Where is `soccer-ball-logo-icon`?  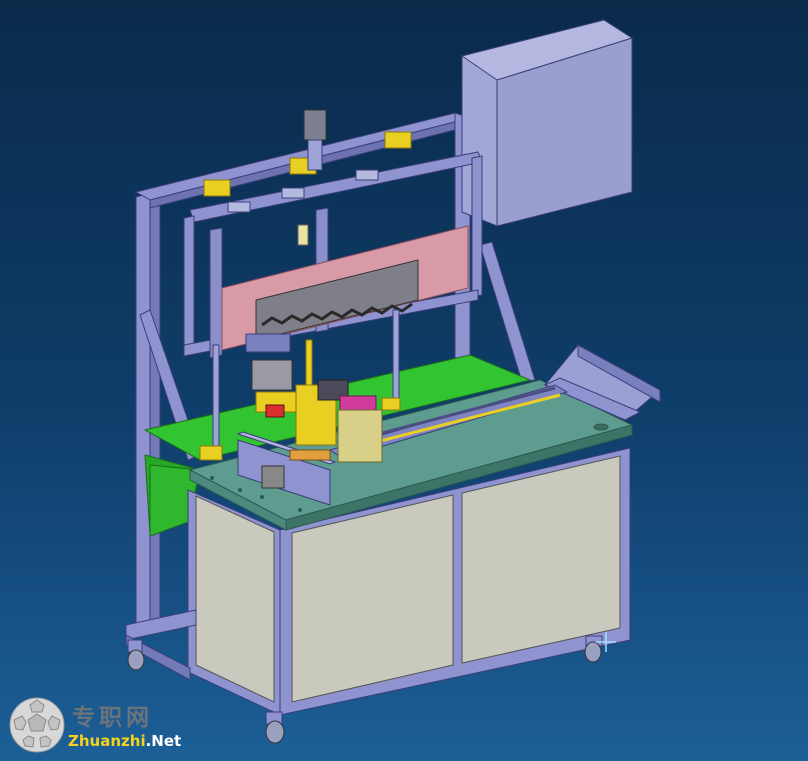
soccer-ball-logo-icon is located at coordinates (37, 725).